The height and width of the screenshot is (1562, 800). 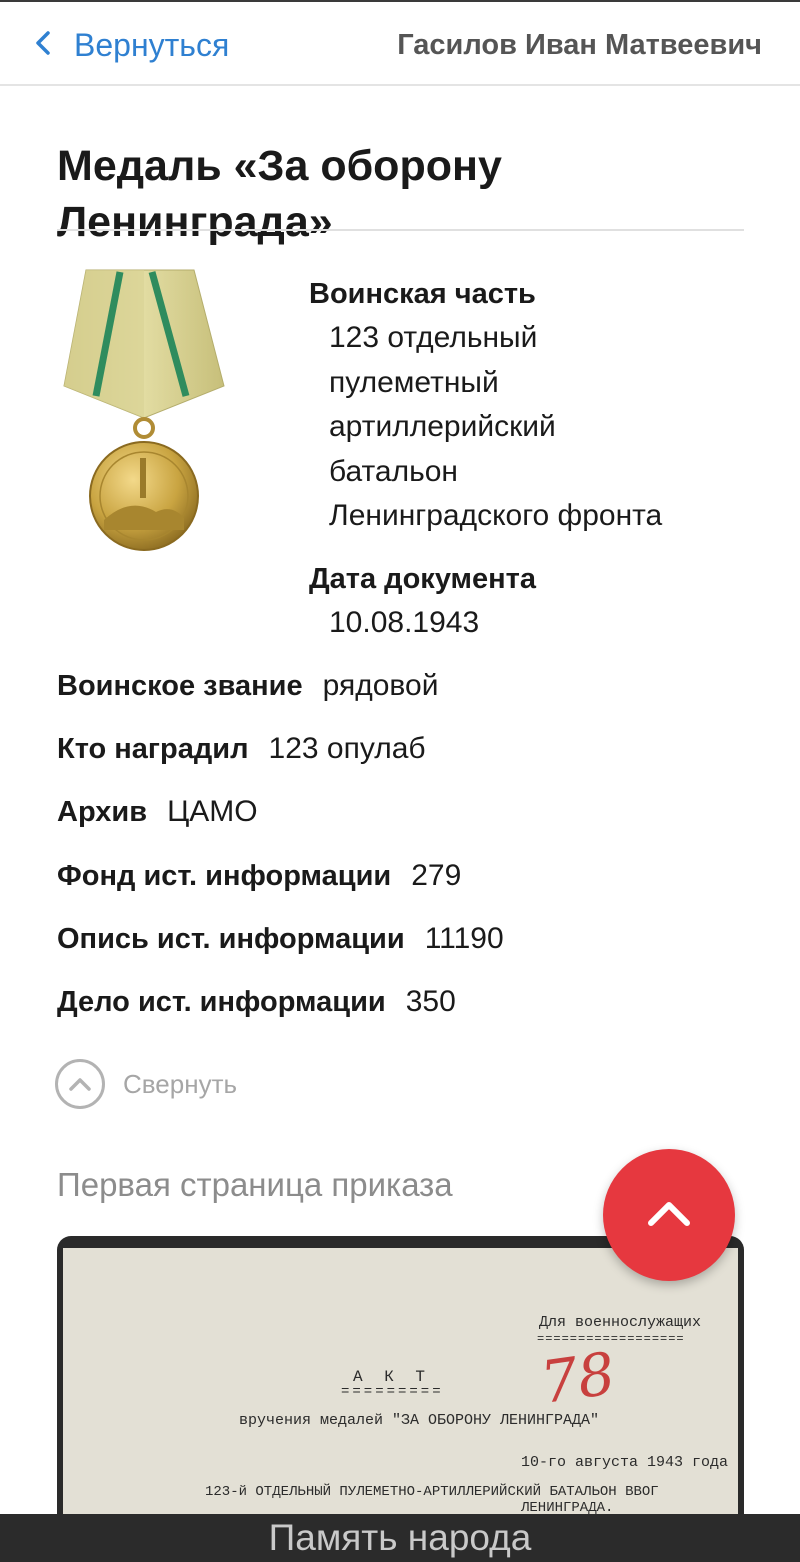 I want to click on divider, so click(x=400, y=230).